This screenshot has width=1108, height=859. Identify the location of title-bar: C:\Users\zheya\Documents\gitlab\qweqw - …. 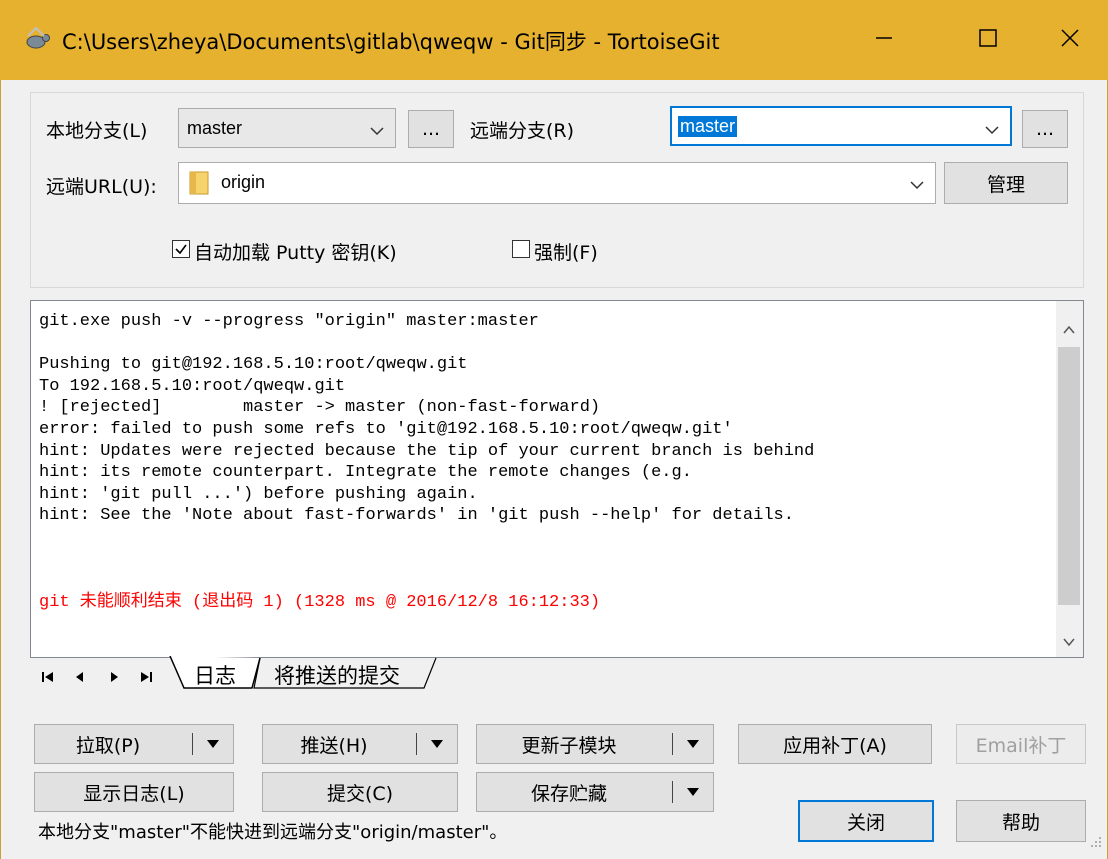
(554, 40).